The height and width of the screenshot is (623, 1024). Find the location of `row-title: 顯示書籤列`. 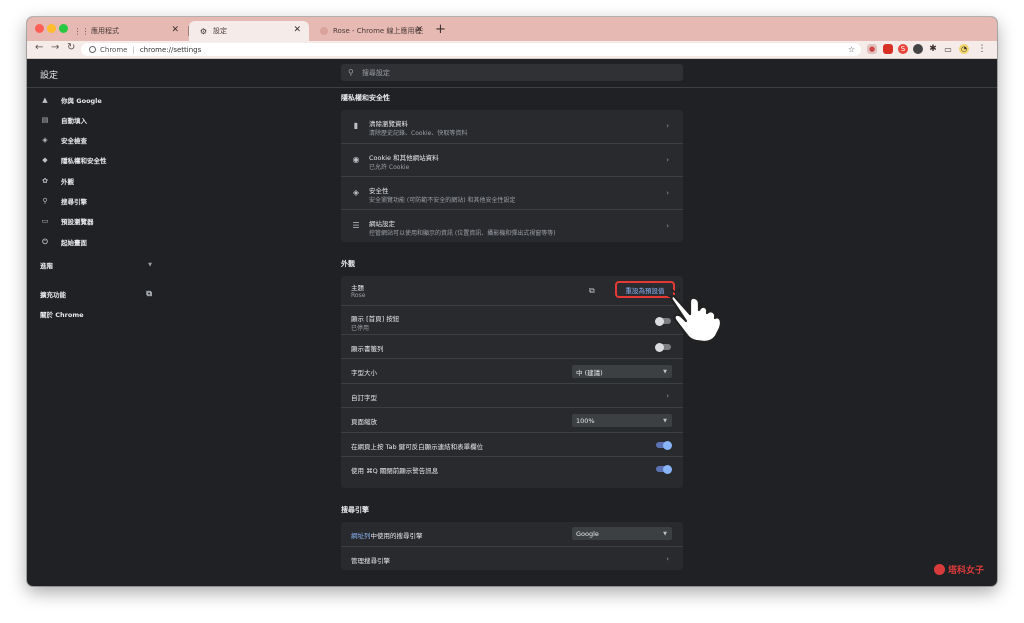

row-title: 顯示書籤列 is located at coordinates (367, 349).